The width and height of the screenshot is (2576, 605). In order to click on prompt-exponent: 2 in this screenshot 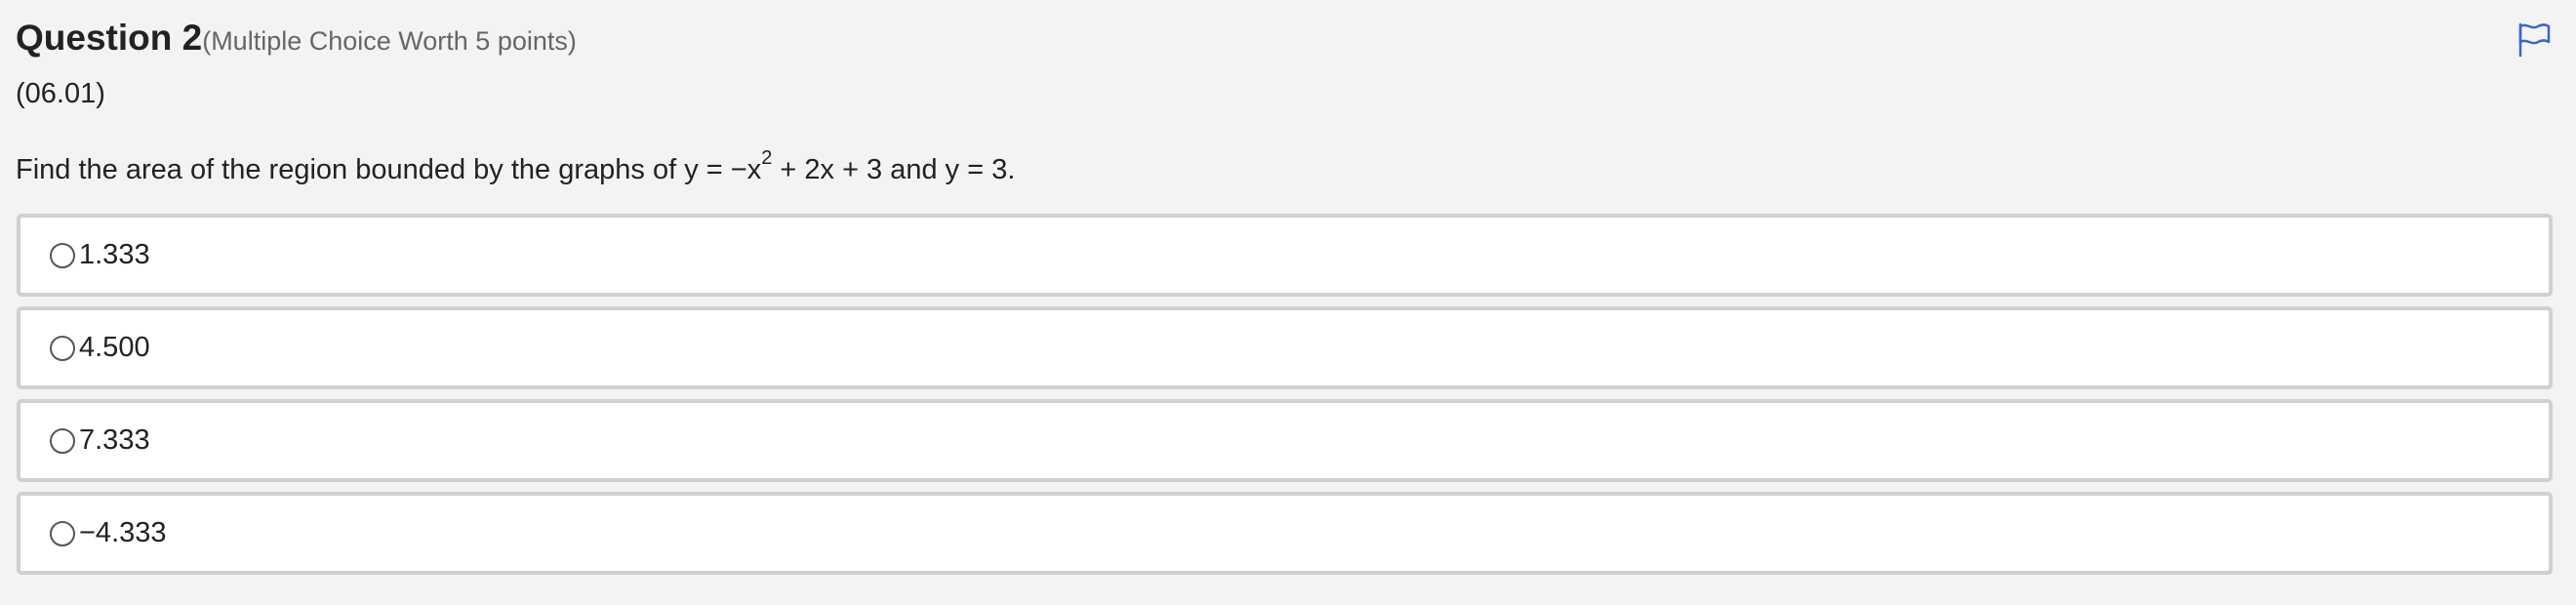, I will do `click(767, 158)`.